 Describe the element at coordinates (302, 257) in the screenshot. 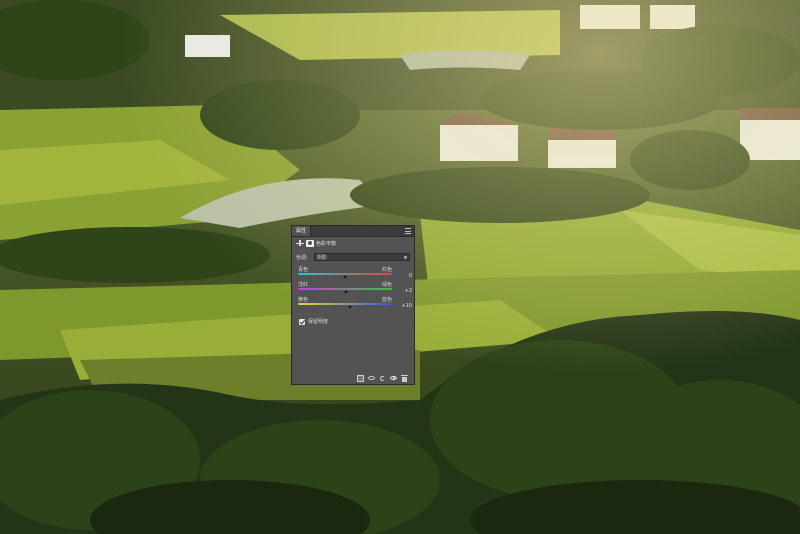

I see `tone-label: 色调:` at that location.